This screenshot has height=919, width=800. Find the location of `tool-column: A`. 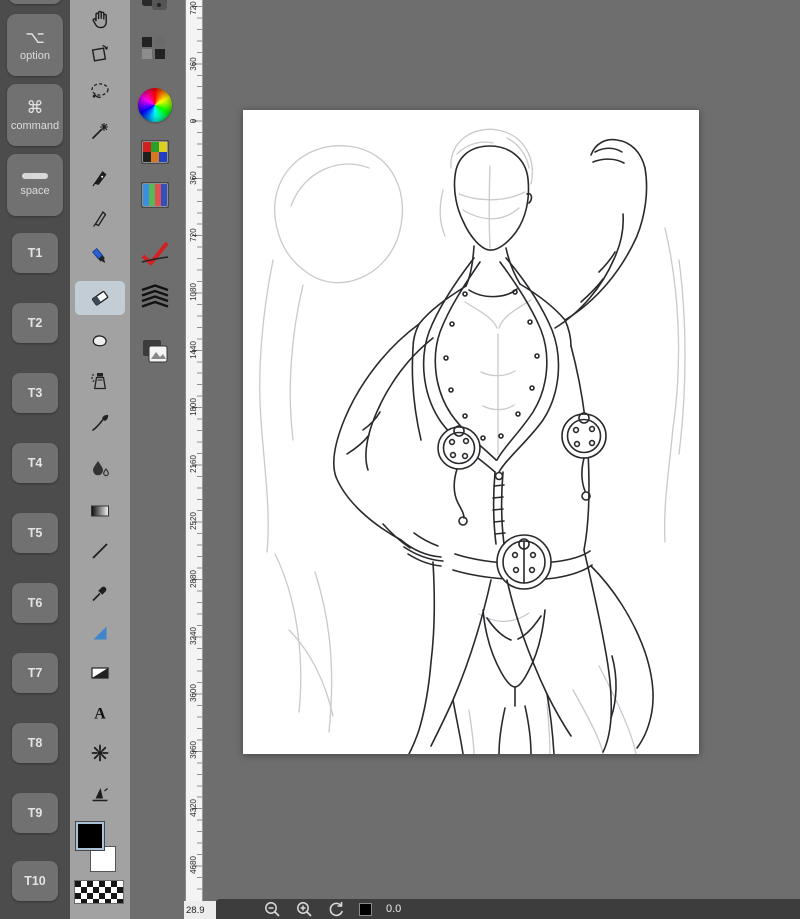

tool-column: A is located at coordinates (100, 459).